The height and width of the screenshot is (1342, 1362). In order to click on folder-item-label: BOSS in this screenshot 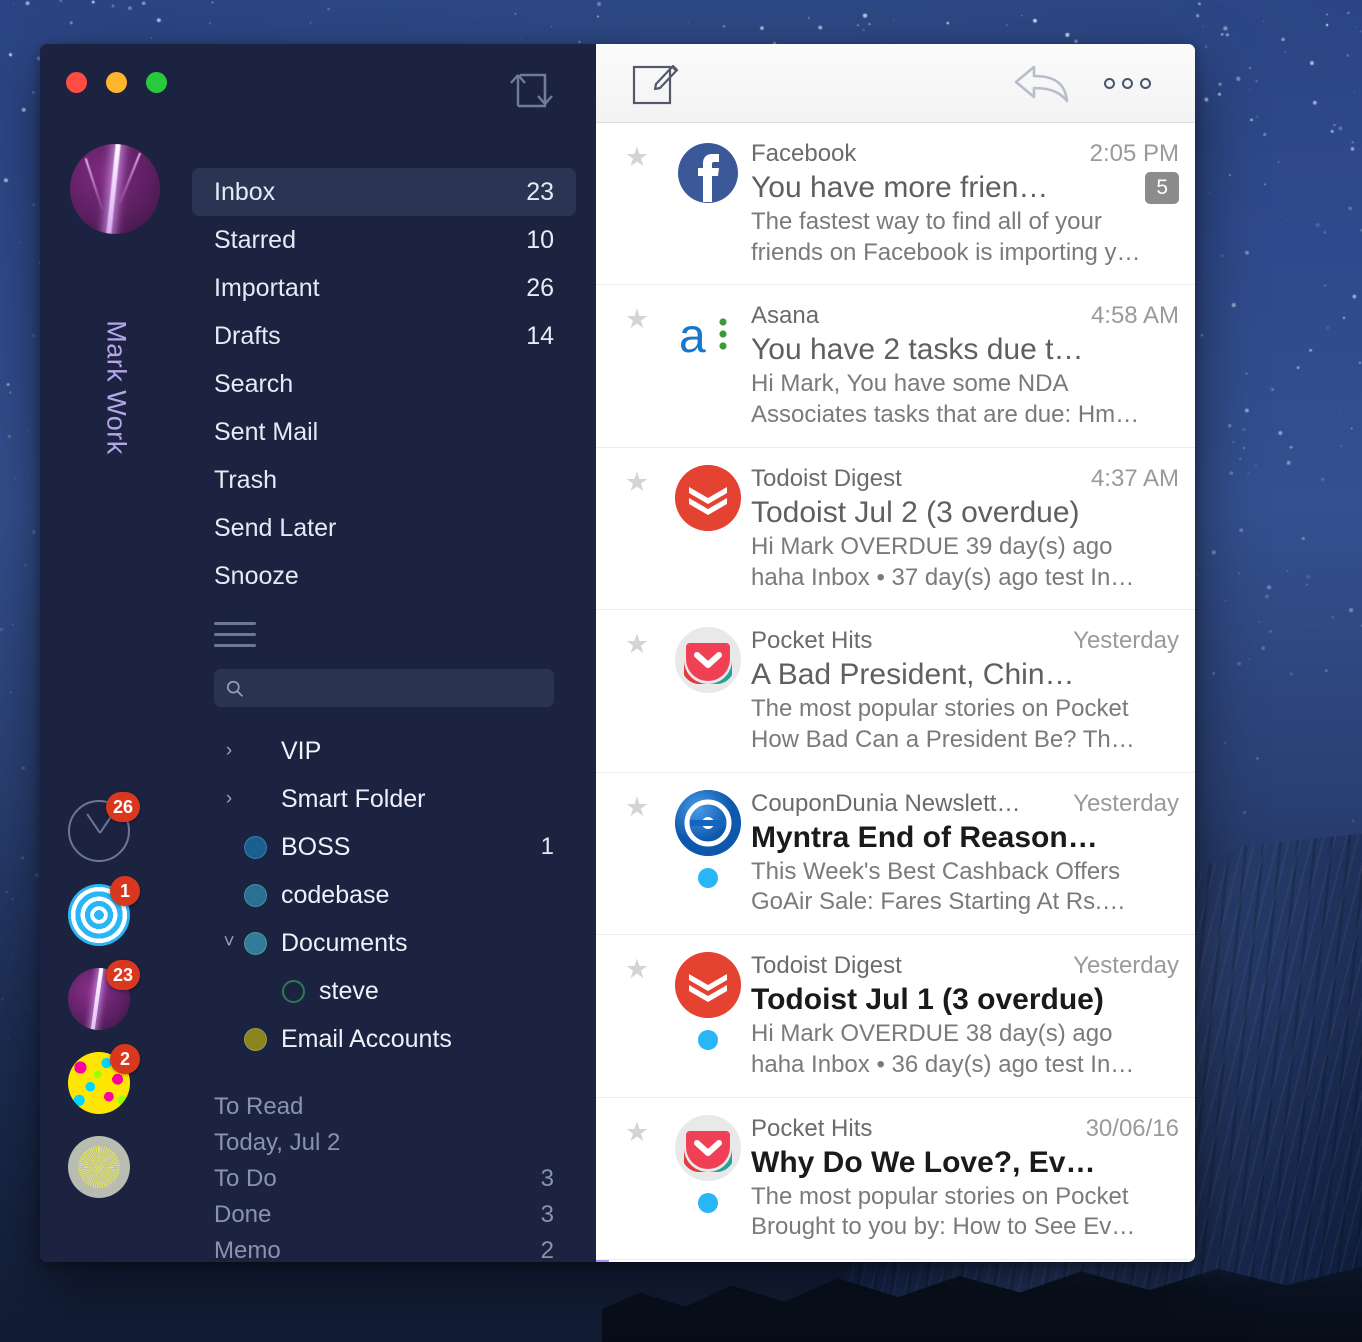, I will do `click(316, 846)`.